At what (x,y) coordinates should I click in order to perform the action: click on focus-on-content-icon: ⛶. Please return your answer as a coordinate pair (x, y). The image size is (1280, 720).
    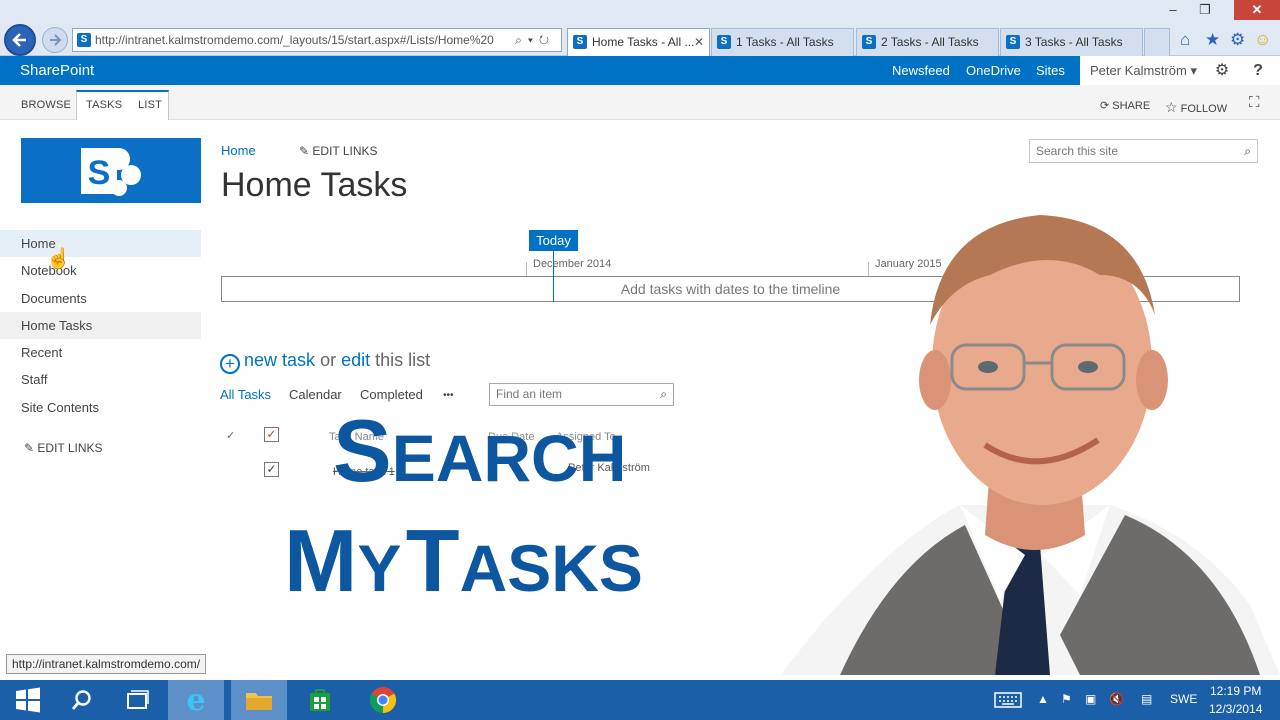
    Looking at the image, I should click on (1254, 102).